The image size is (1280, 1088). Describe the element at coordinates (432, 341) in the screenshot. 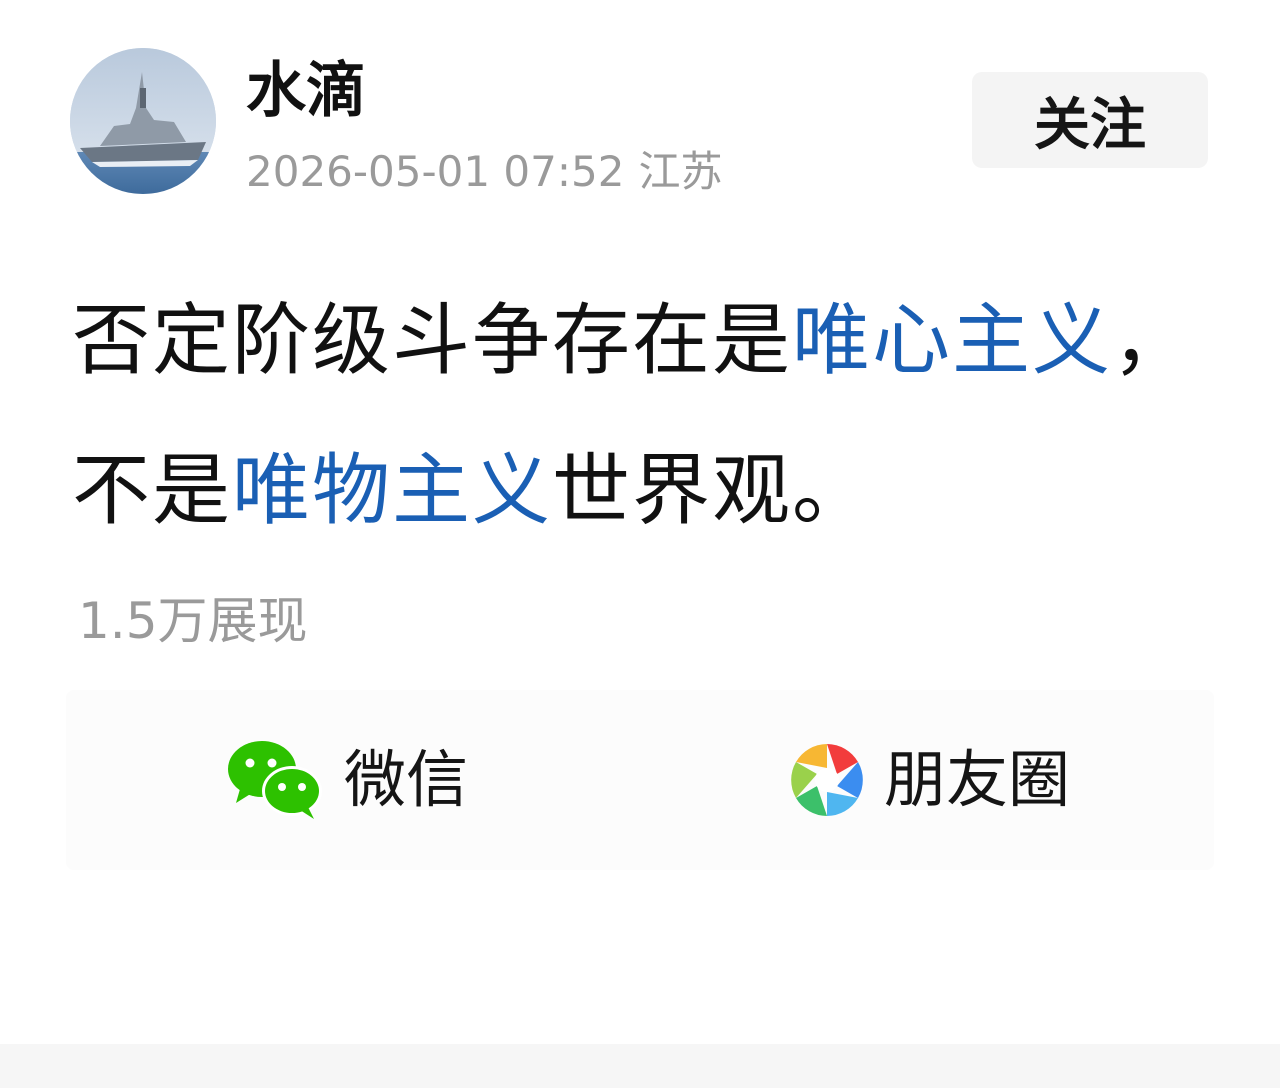

I see `post-text: 否定阶级斗争存在是` at that location.